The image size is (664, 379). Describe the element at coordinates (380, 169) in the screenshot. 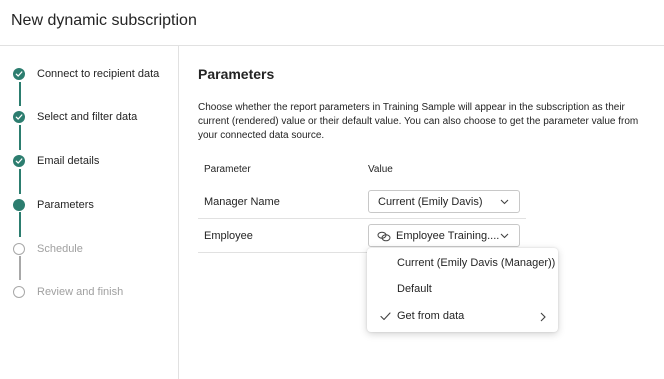

I see `column-header-value: Value` at that location.